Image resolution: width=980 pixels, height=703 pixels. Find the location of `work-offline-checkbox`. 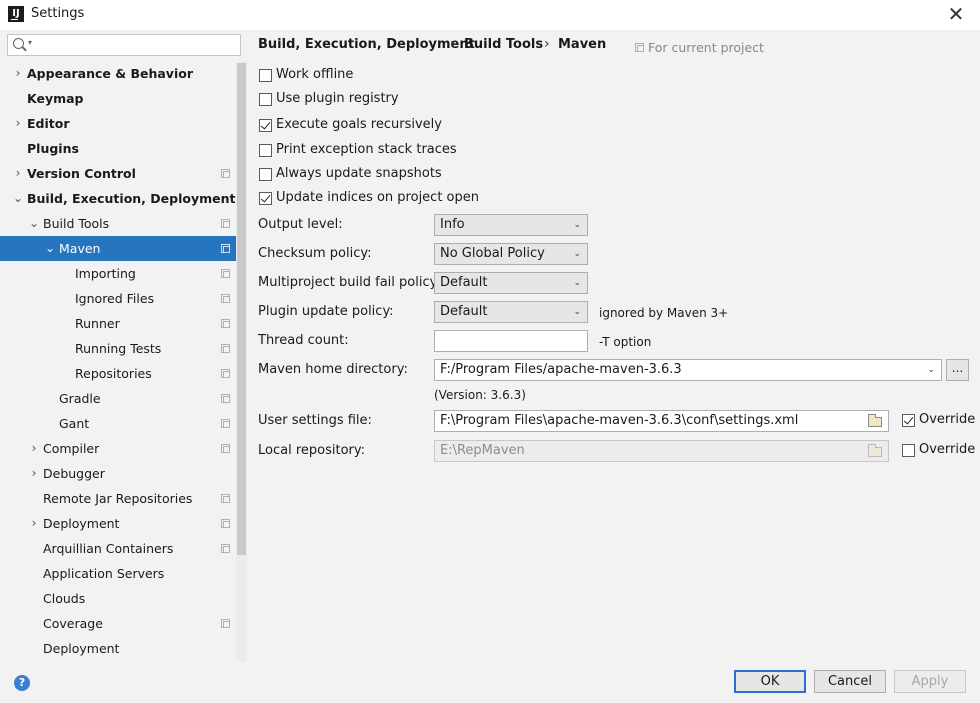

work-offline-checkbox is located at coordinates (265, 75).